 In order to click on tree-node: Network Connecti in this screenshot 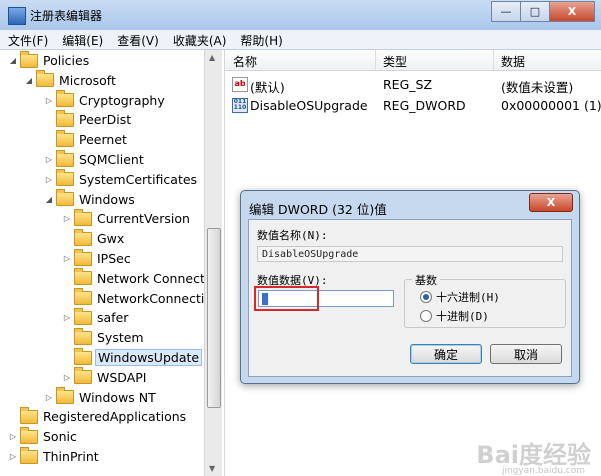, I will do `click(133, 278)`.